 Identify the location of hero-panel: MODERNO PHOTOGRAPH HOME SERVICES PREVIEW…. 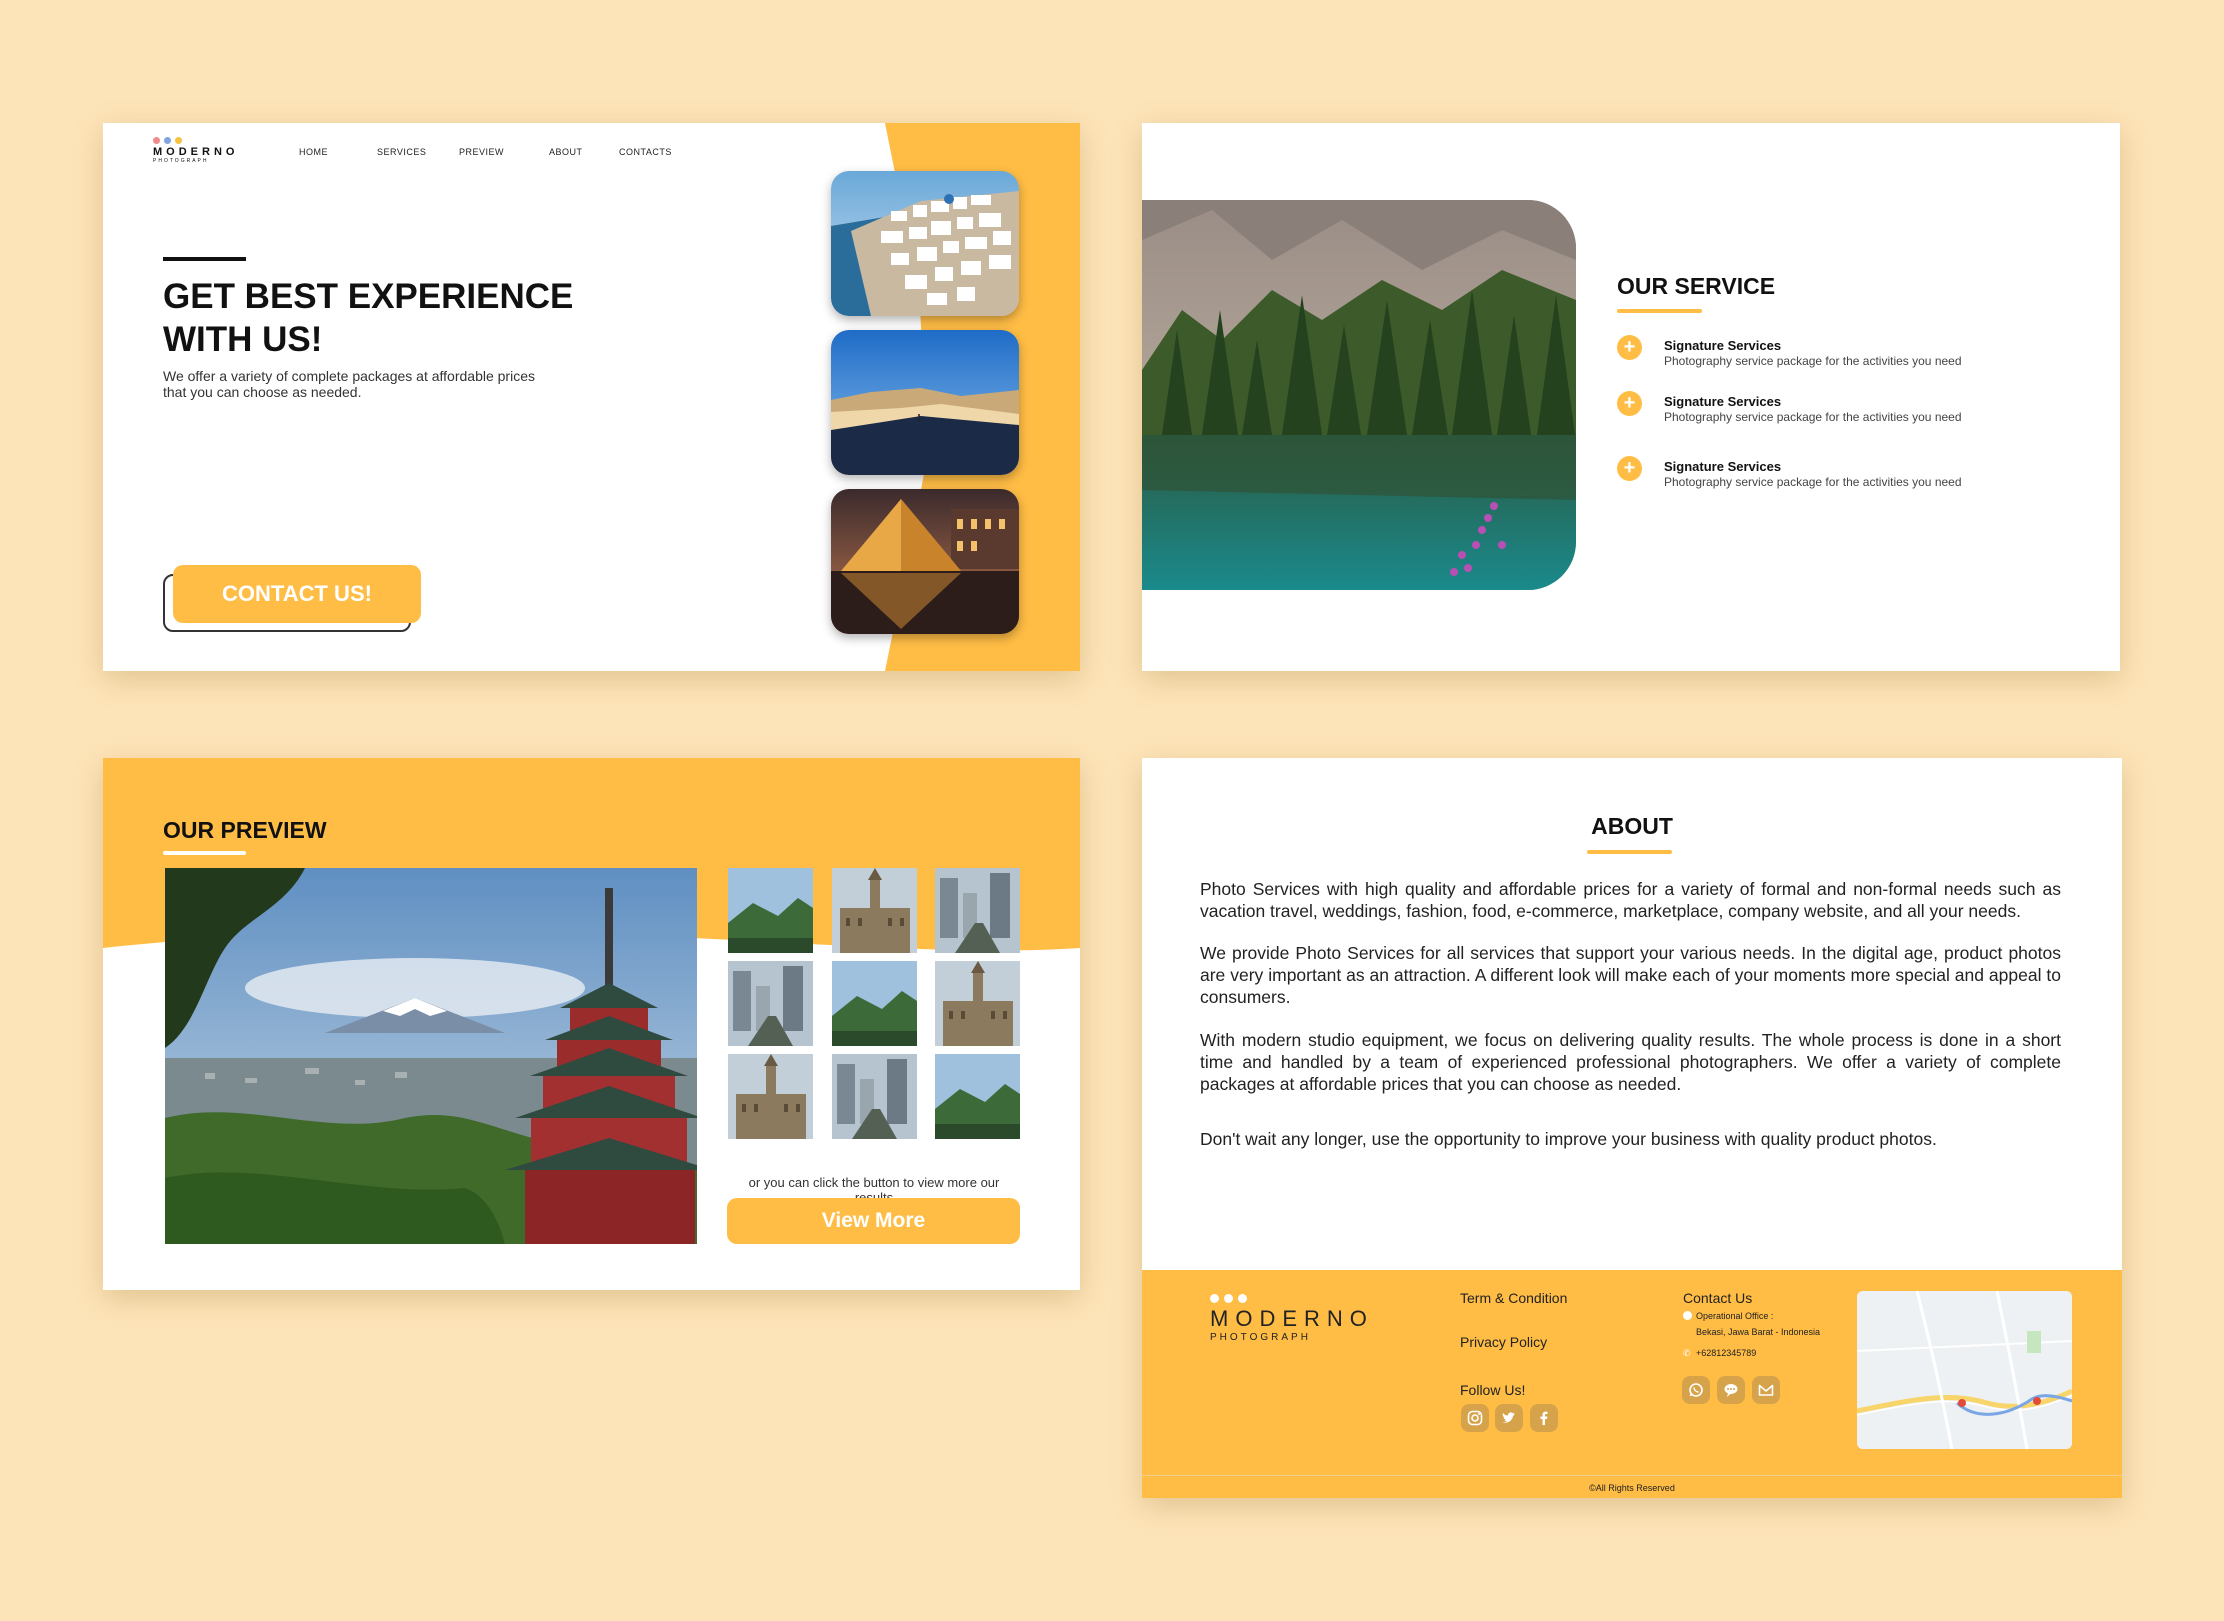
(591, 397).